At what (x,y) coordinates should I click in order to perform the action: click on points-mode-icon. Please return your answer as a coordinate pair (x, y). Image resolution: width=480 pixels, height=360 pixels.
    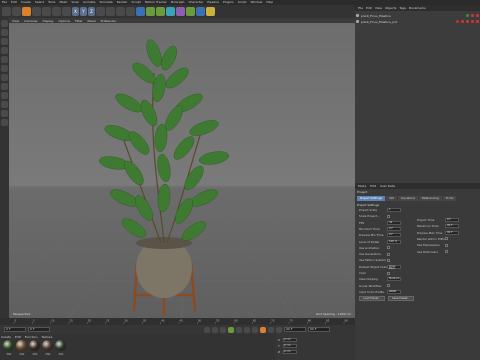
    Looking at the image, I should click on (4, 59).